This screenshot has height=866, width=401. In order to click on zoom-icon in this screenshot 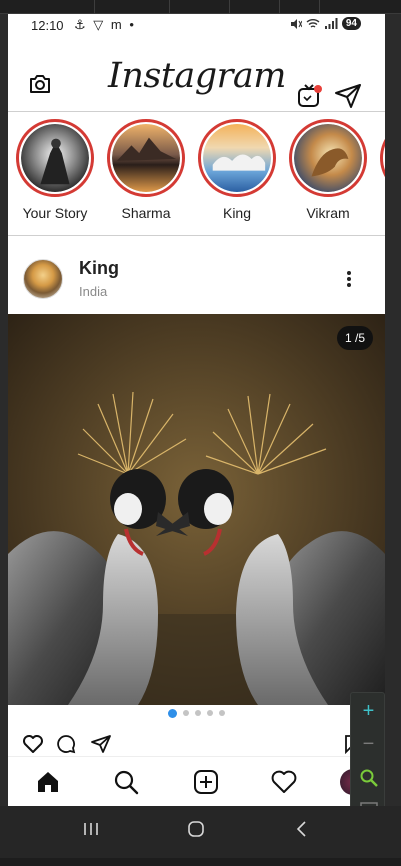, I will do `click(369, 778)`.